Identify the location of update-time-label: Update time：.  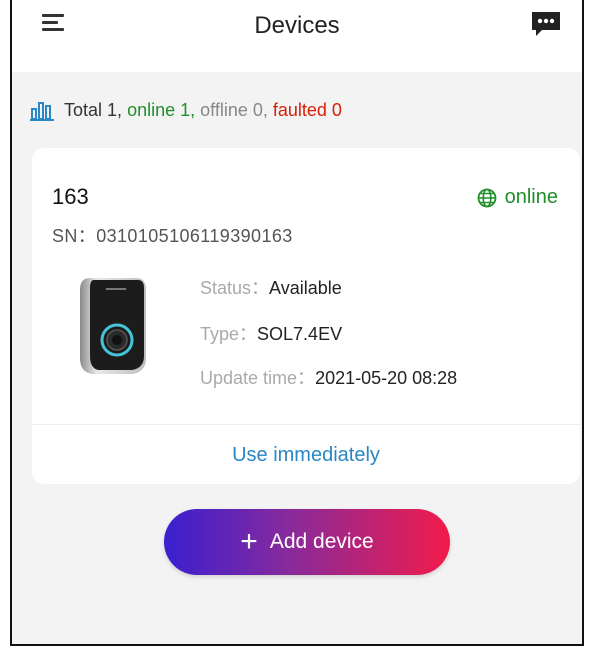
(258, 378).